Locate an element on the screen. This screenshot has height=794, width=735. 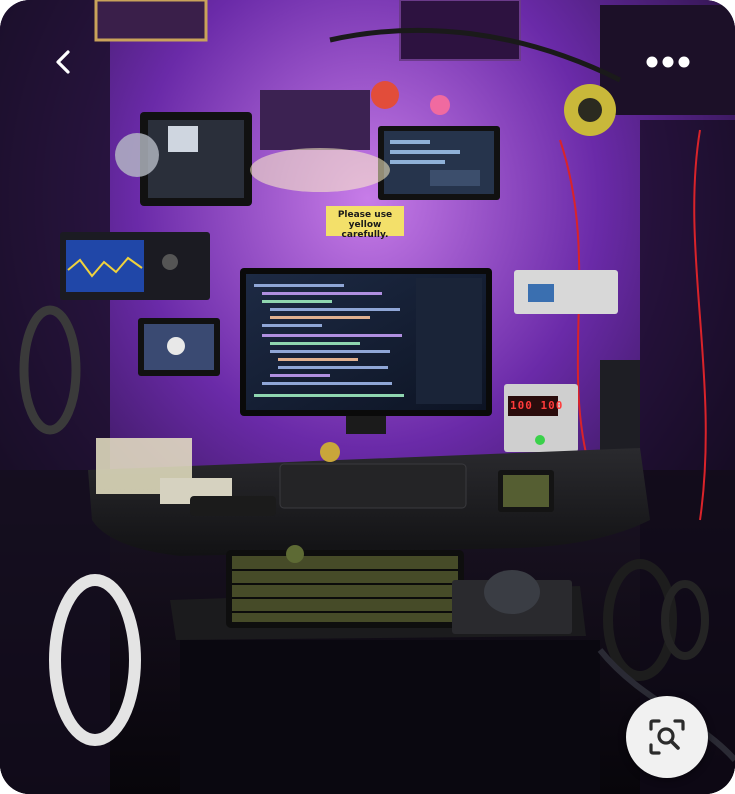
wall-sign-text: Please use yellow carefully. is located at coordinates (365, 225).